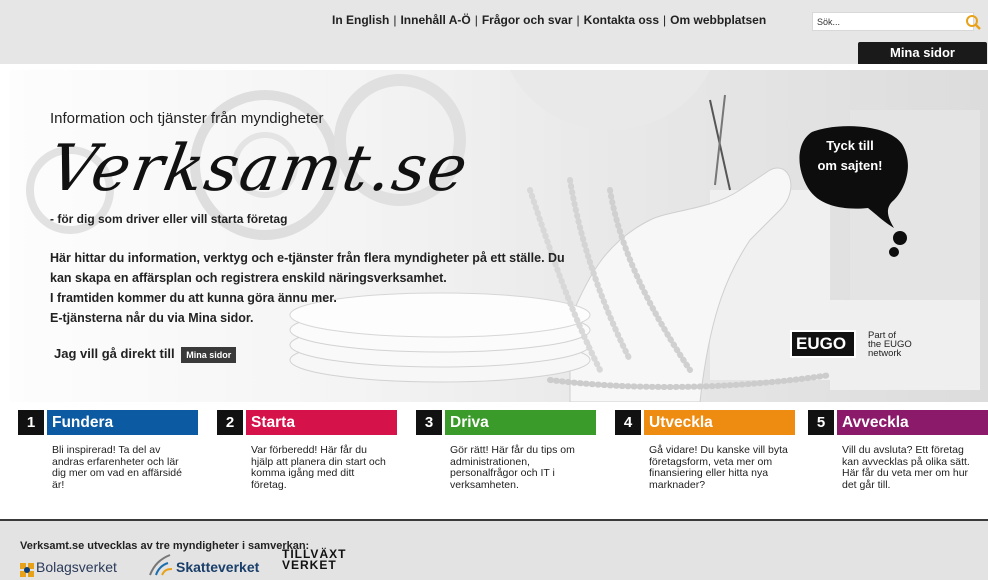  Describe the element at coordinates (114, 353) in the screenshot. I see `direct-label: Jag vill gå direkt till` at that location.